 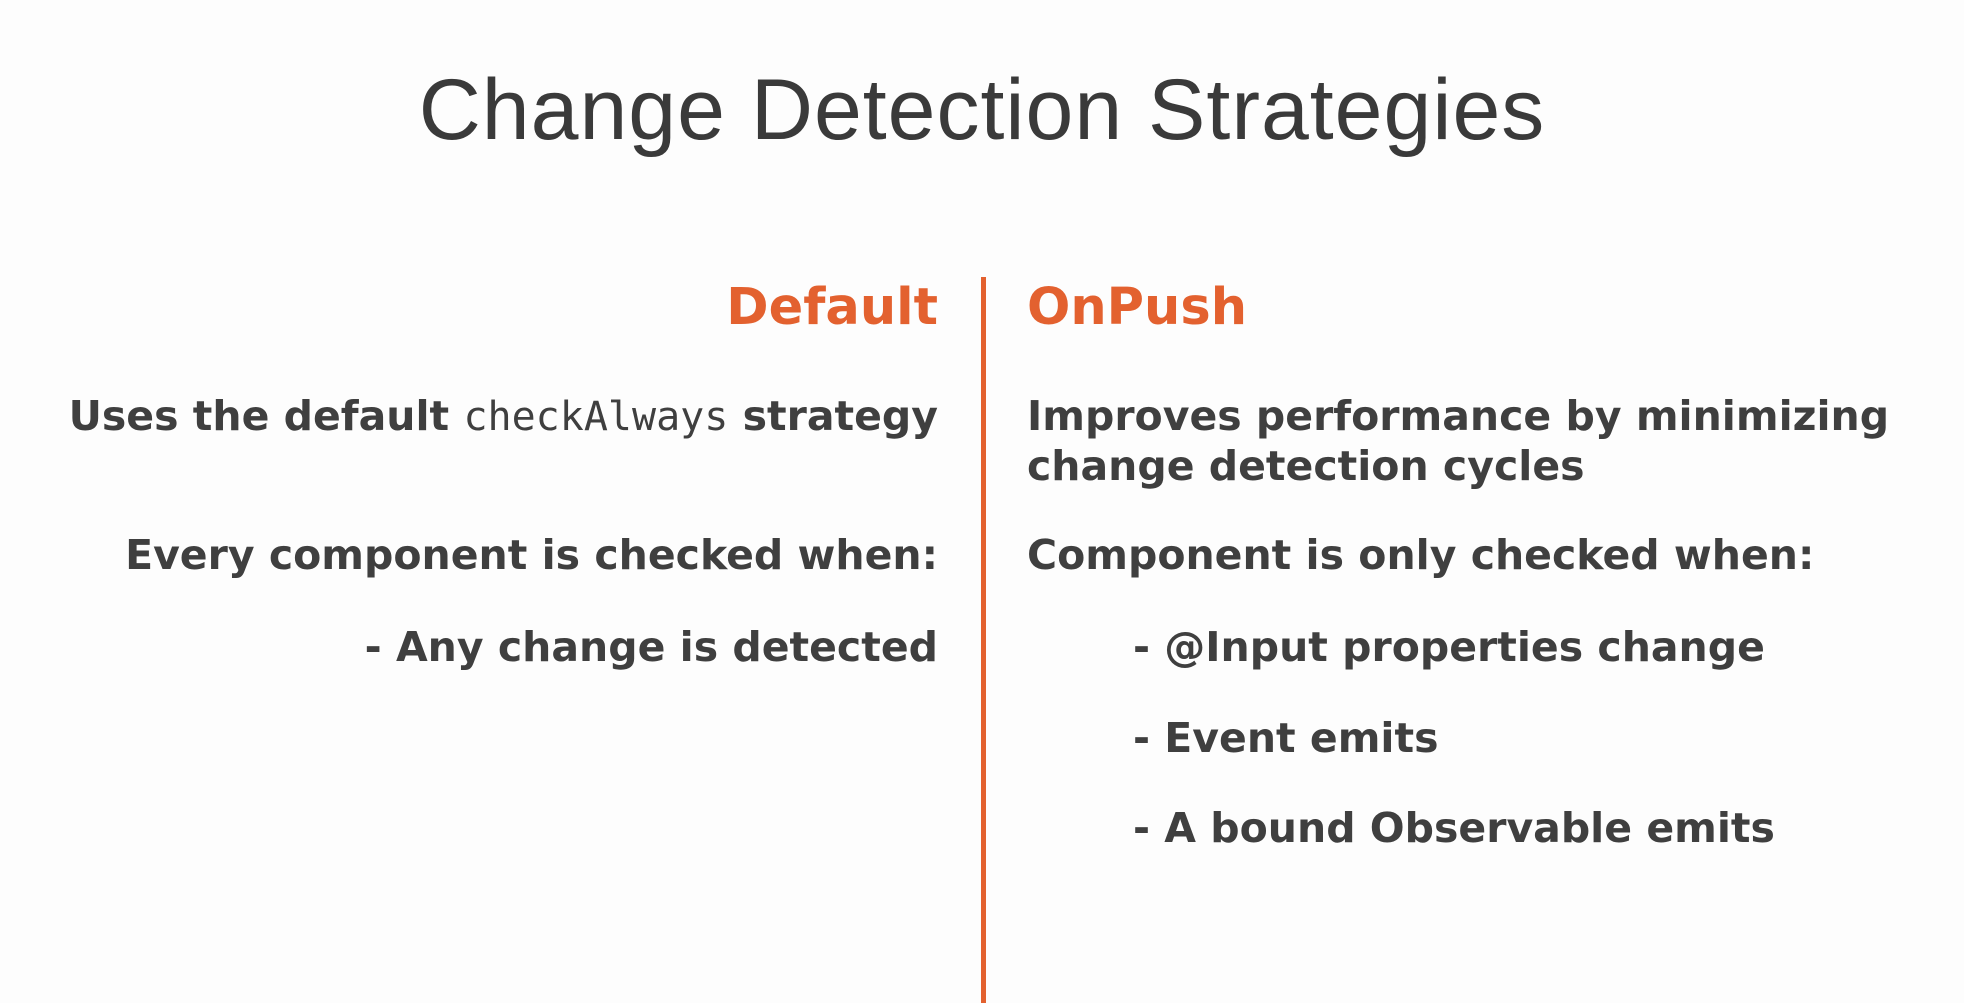 I want to click on default-bullet-any-change: - Any change is detected, so click(x=651, y=647).